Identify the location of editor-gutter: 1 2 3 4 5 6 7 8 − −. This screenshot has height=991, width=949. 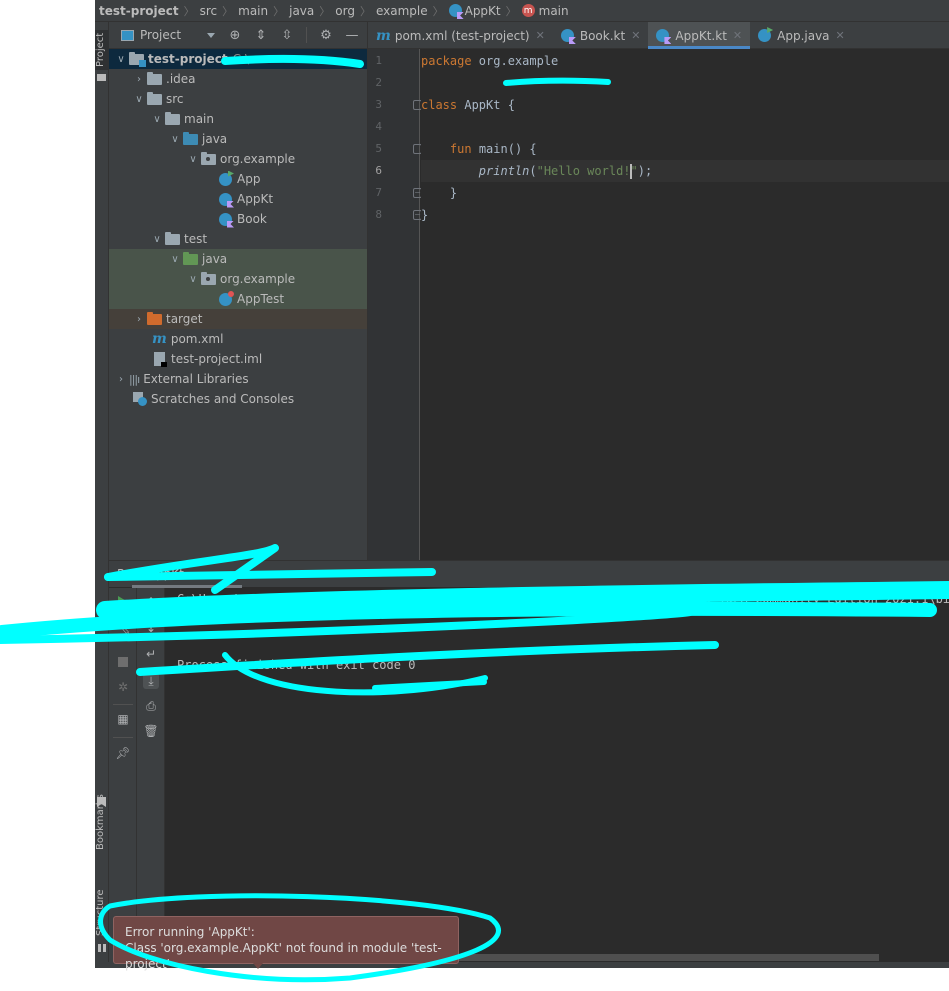
(406, 304).